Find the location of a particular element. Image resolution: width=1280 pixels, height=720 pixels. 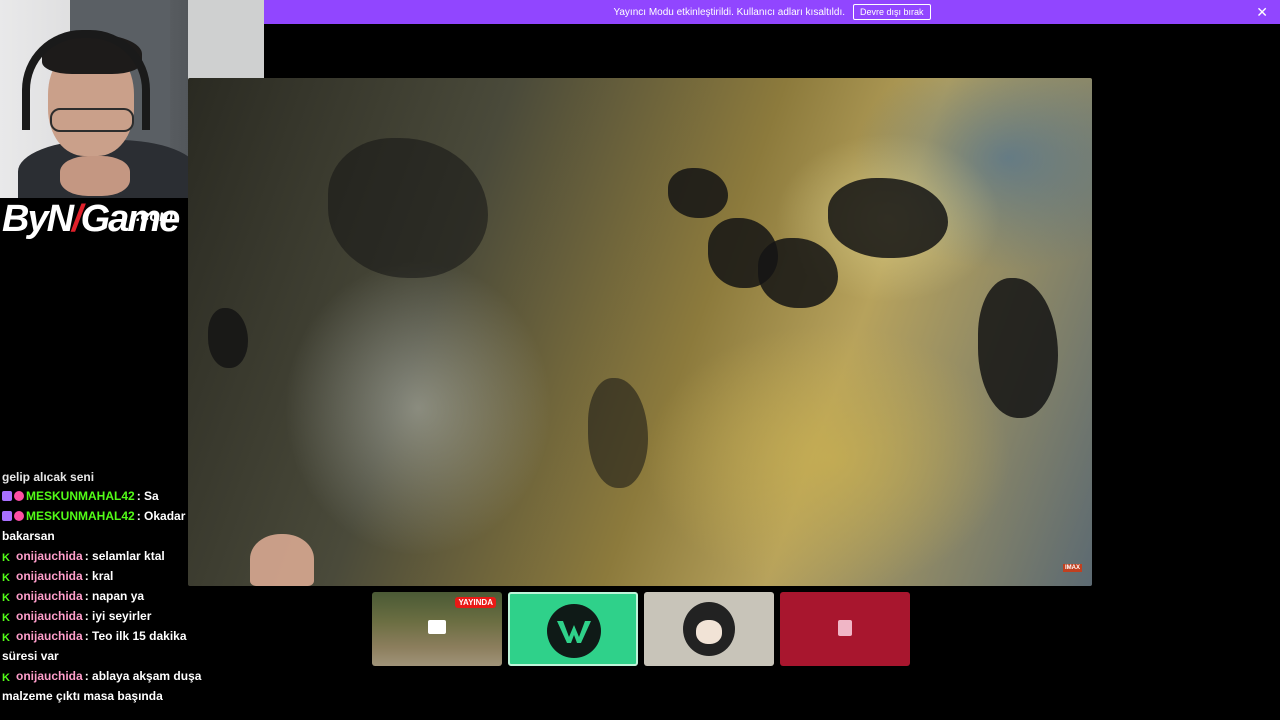

close-icon: ✕ is located at coordinates (1262, 12).